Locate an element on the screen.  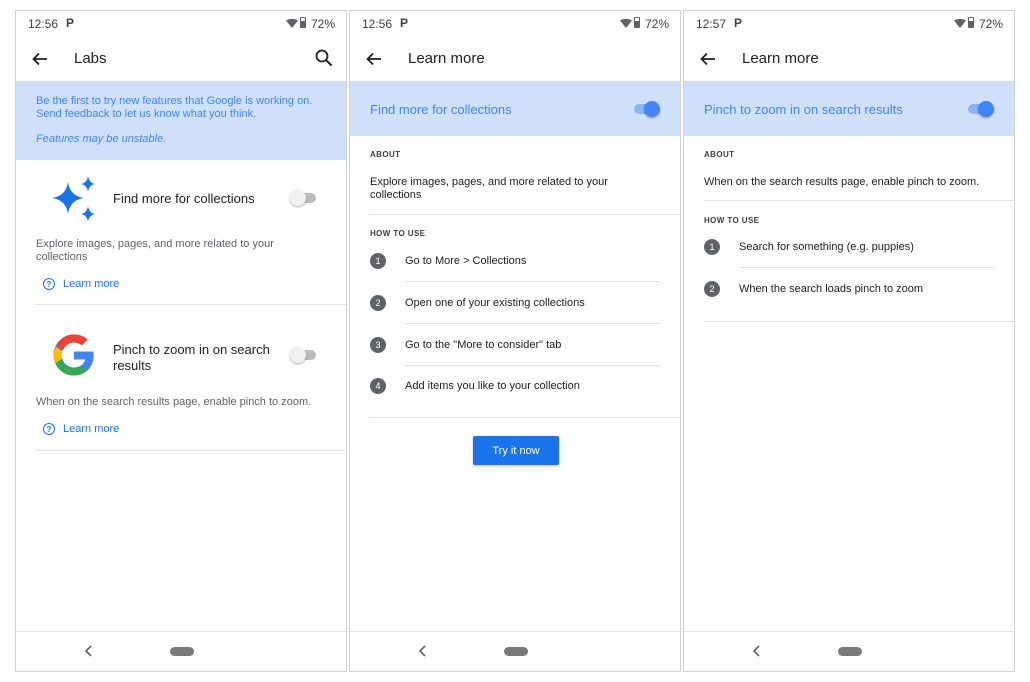
feature-banner: Find more for collections is located at coordinates (515, 108).